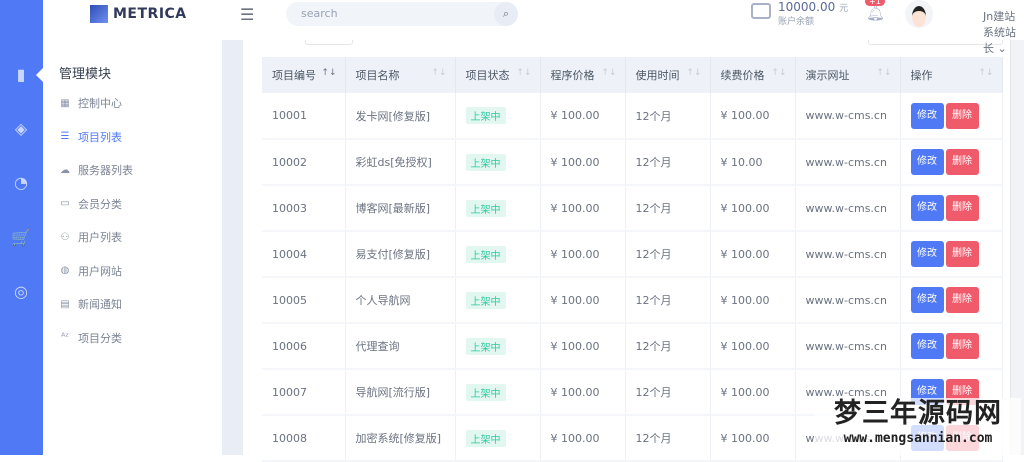  I want to click on submenu-item-label: 控制中心, so click(100, 103).